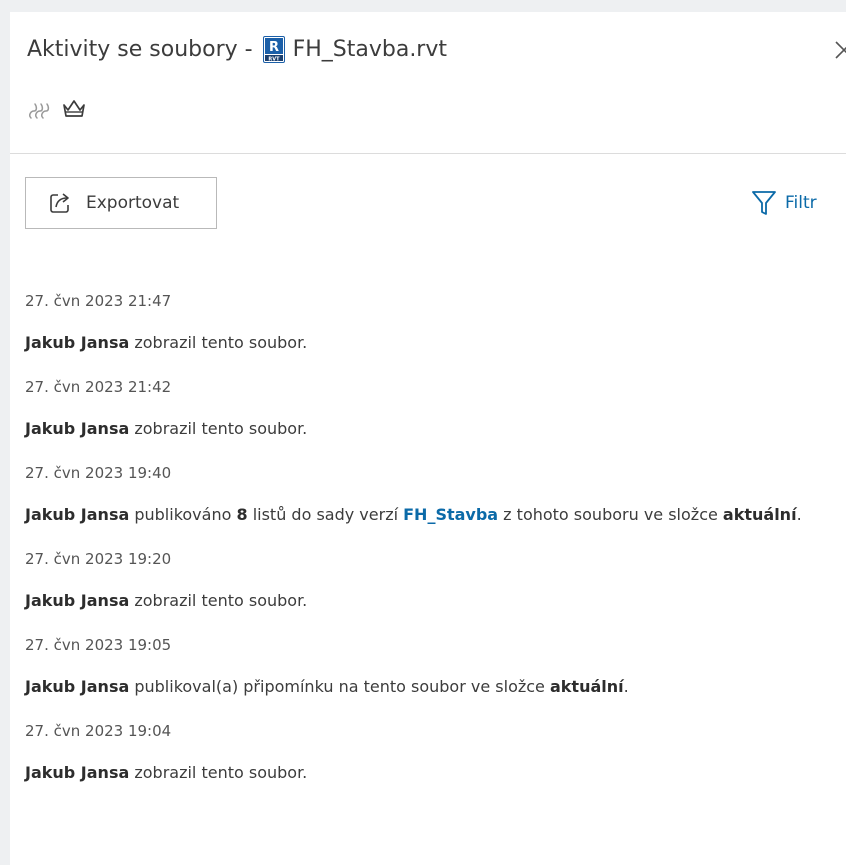 The height and width of the screenshot is (865, 846). What do you see at coordinates (59, 203) in the screenshot?
I see `export-icon` at bounding box center [59, 203].